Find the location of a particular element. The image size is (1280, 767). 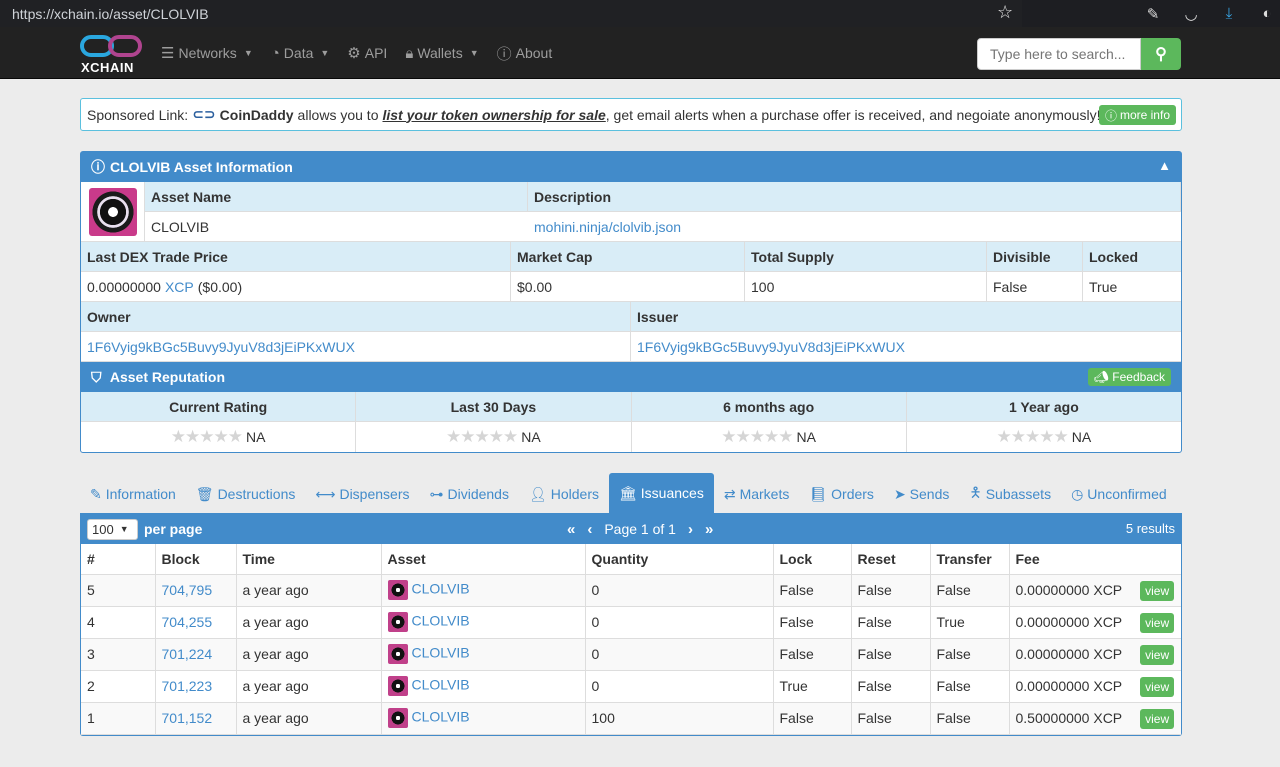

prev-page-icon: ‹ is located at coordinates (589, 529).